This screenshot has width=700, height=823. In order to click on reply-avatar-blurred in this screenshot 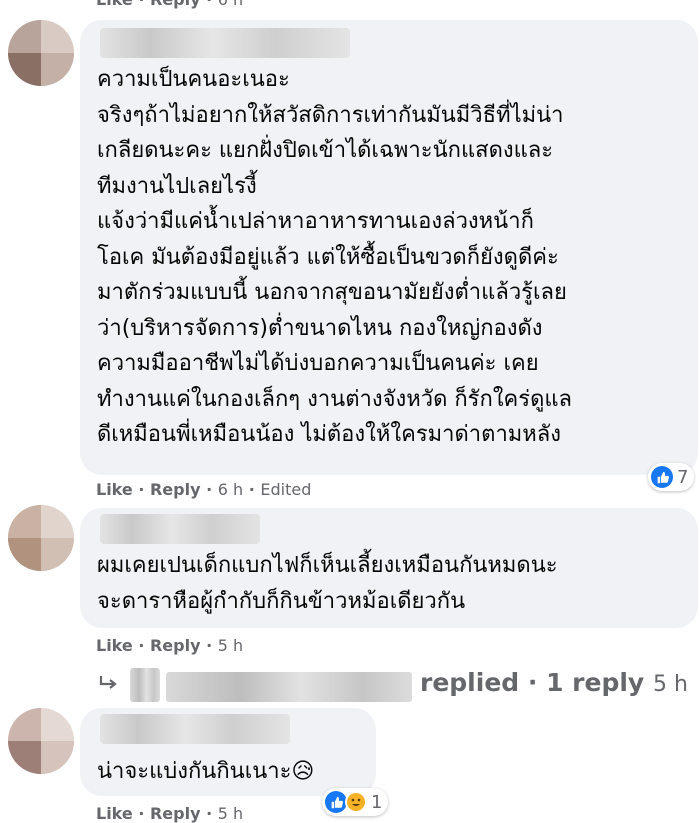, I will do `click(145, 685)`.